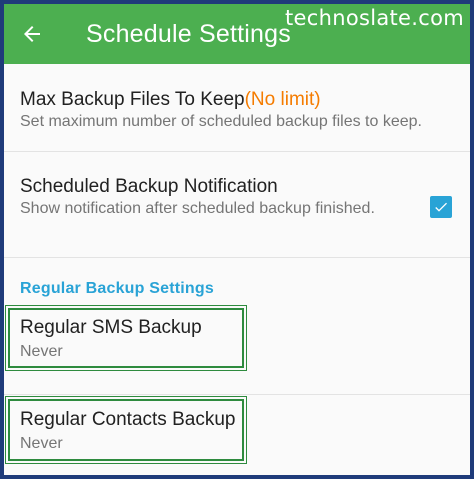  I want to click on check-icon, so click(441, 207).